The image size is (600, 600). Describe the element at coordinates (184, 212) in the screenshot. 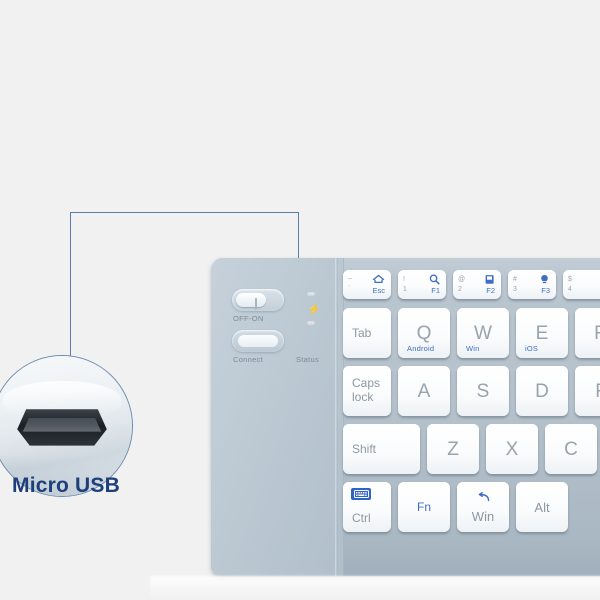

I see `callout-line-top` at that location.